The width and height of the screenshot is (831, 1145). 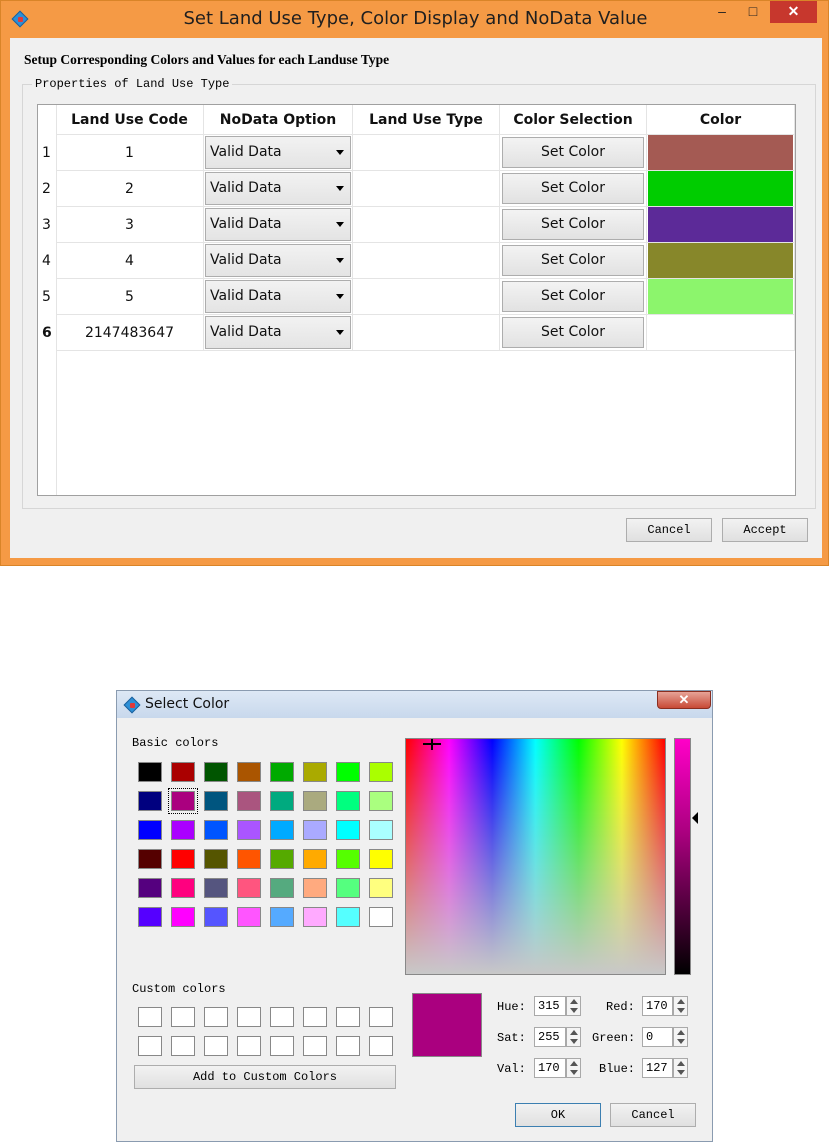 I want to click on green-field: 0, so click(x=657, y=1037).